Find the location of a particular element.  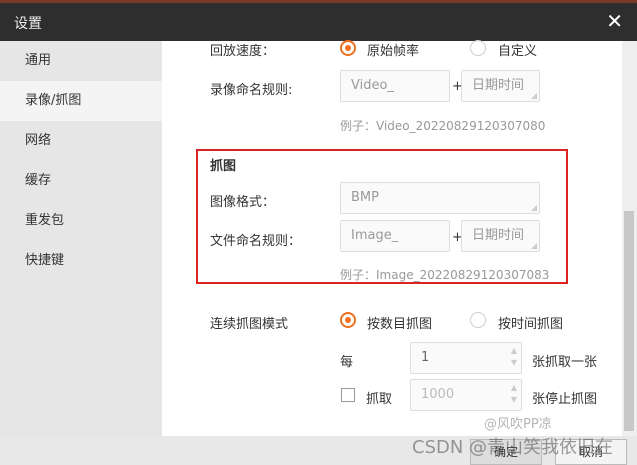

playback-speed-label: 回放速度： is located at coordinates (243, 51).